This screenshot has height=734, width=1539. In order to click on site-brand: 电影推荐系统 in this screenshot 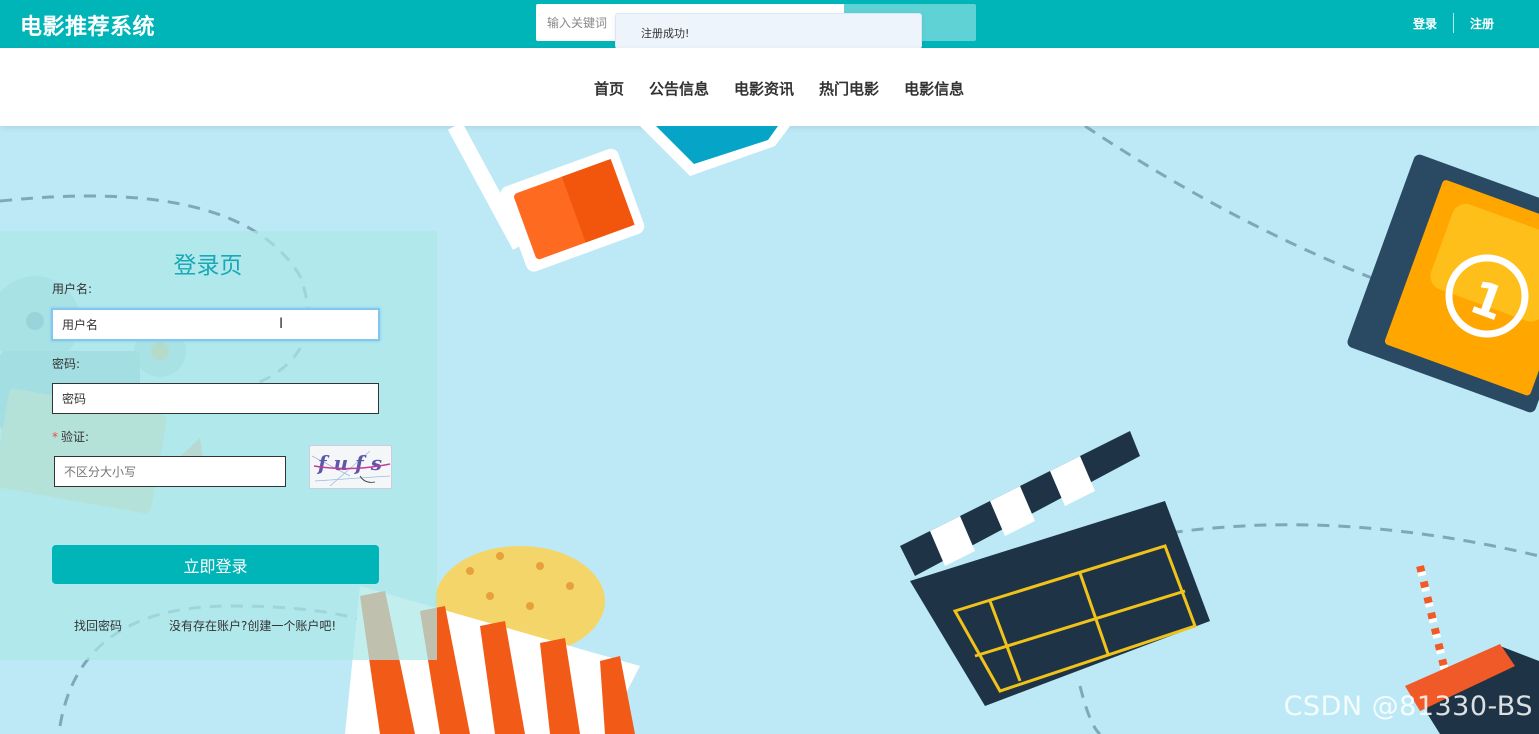, I will do `click(87, 25)`.